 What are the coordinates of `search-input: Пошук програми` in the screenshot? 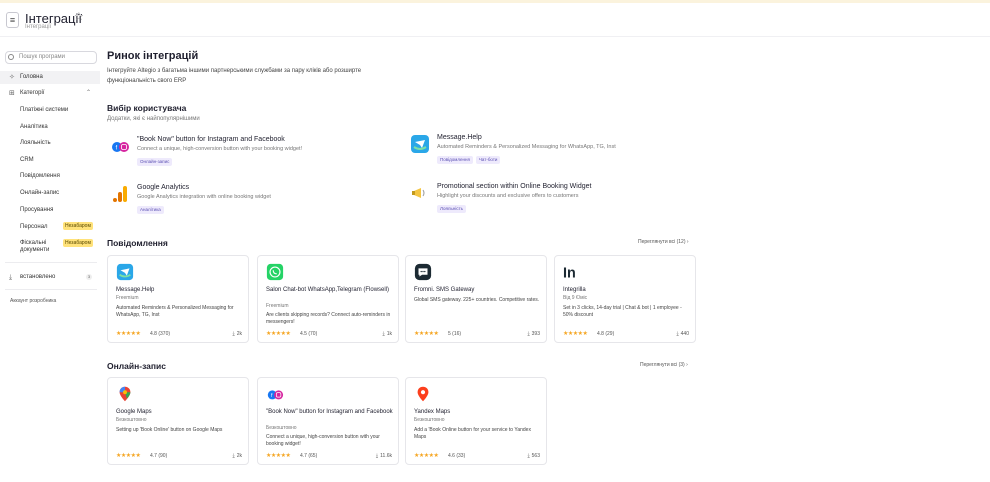 It's located at (51, 57).